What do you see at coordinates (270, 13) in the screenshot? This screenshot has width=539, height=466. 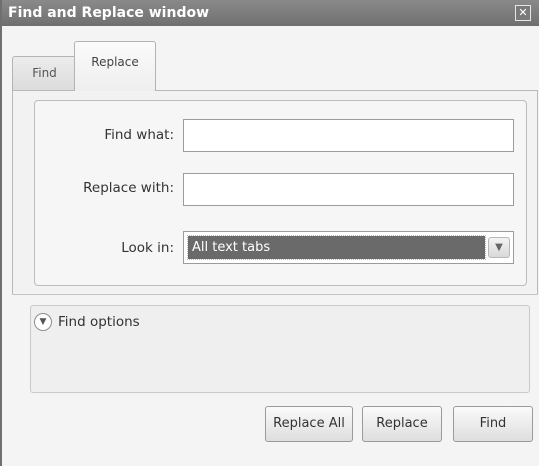 I see `title-bar: Find and Replace window ✕` at bounding box center [270, 13].